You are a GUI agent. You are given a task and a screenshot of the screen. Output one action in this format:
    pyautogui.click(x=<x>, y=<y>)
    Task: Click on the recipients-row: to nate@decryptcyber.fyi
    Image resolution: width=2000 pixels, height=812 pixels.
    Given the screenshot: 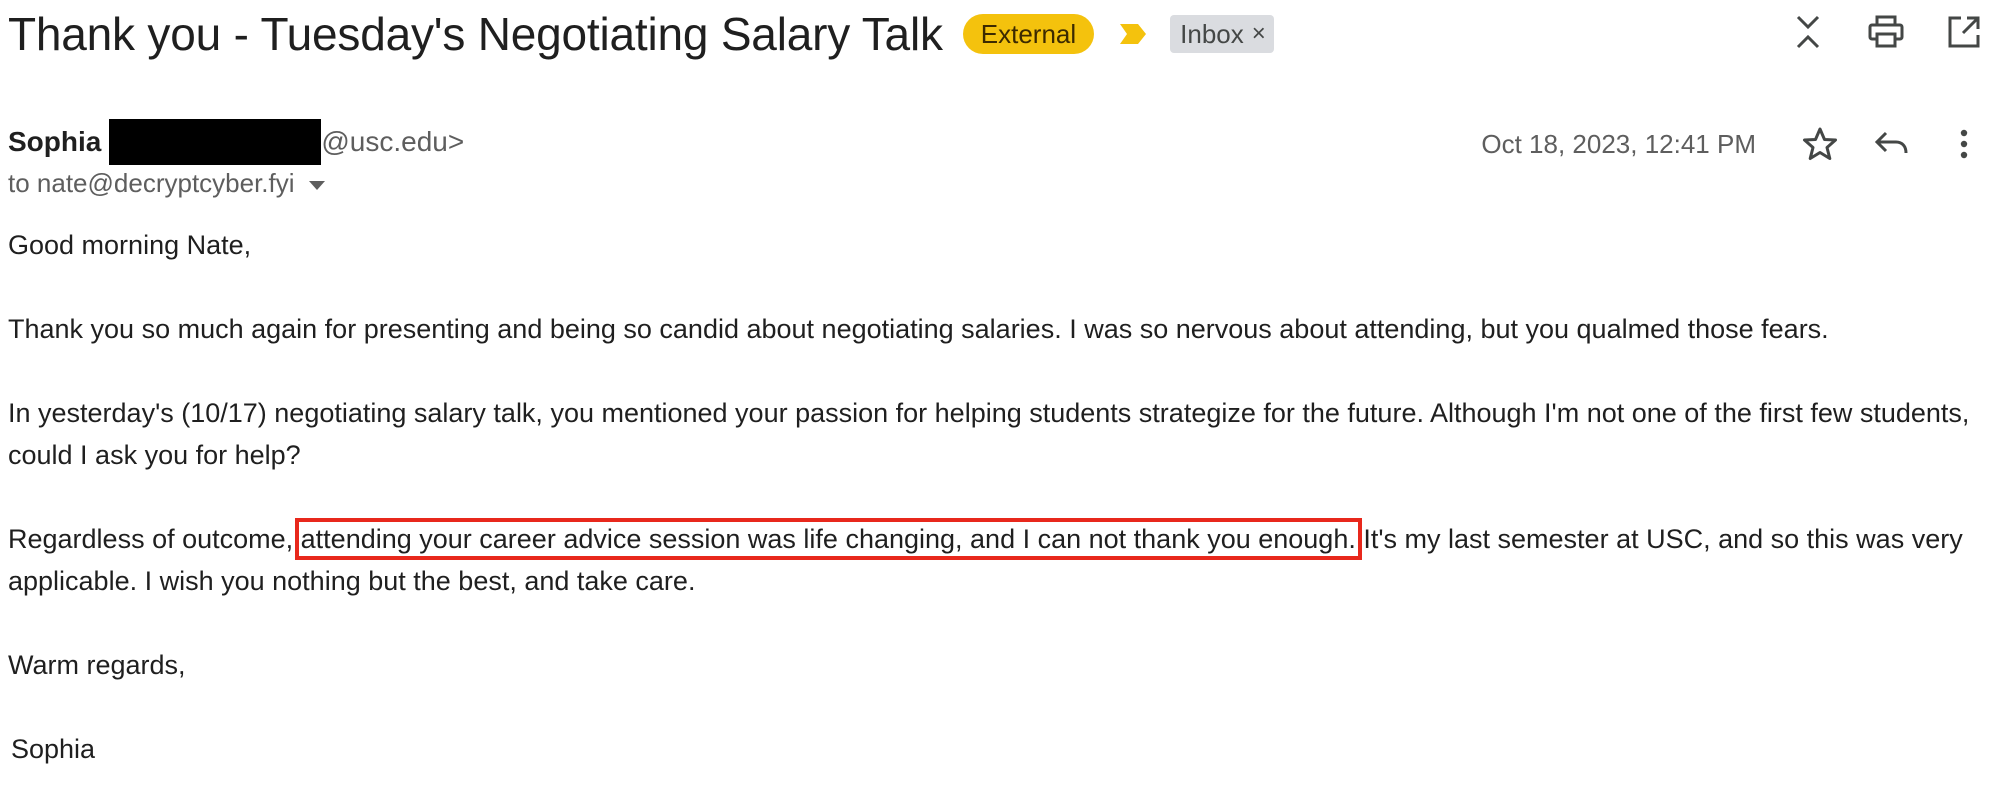 What is the action you would take?
    pyautogui.click(x=166, y=183)
    